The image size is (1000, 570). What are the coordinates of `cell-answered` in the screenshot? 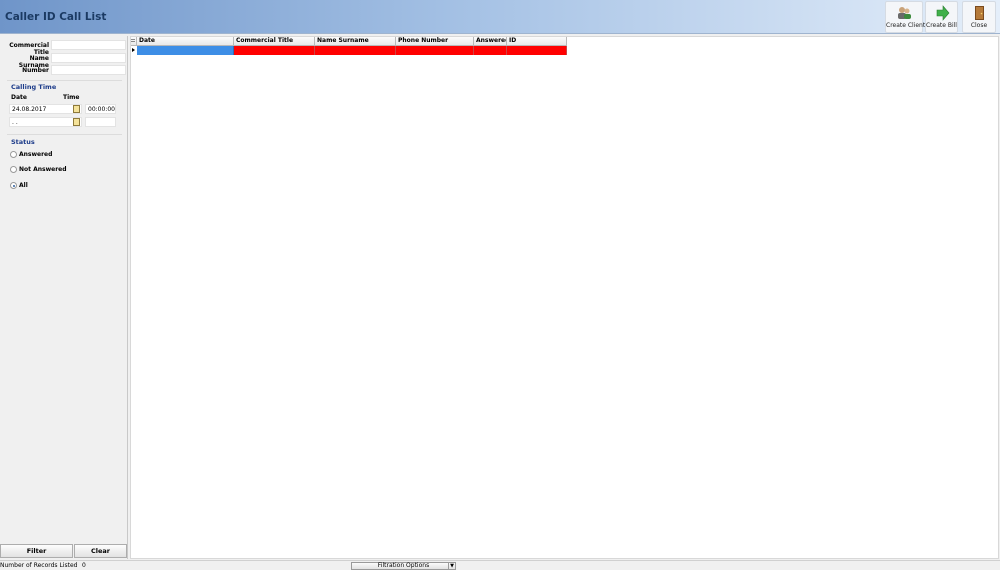 It's located at (490, 50).